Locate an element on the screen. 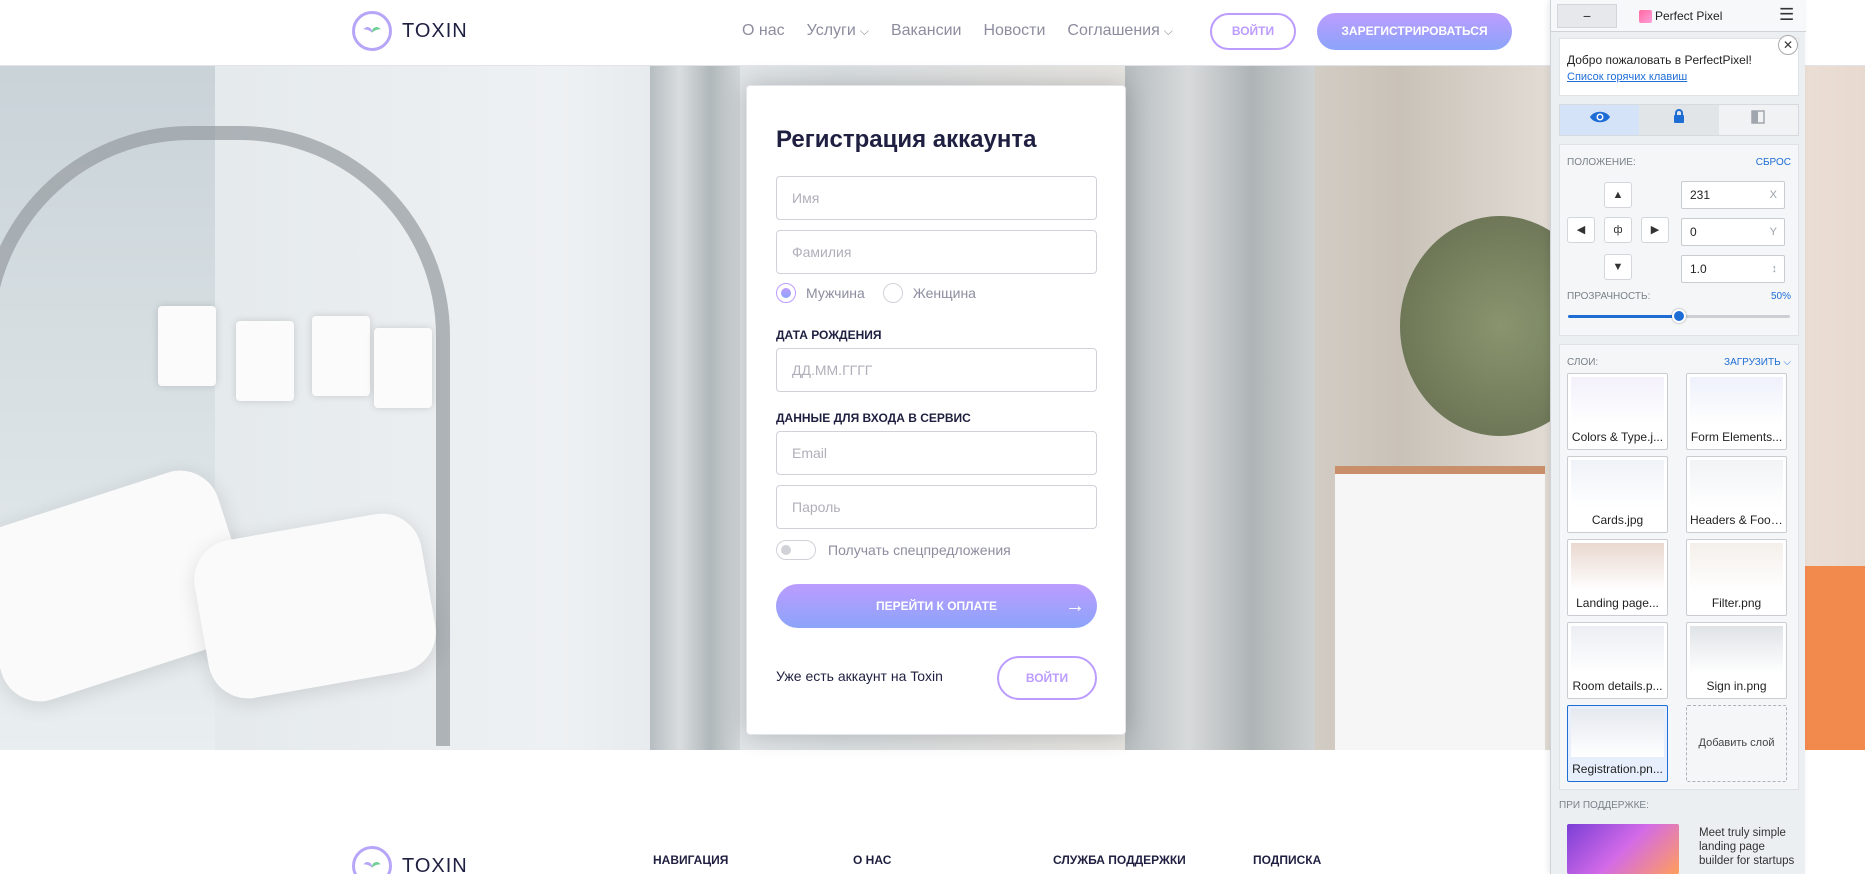 This screenshot has height=874, width=1865. pp-upload-link: ЗАГРУЗИТЬ ⌵ is located at coordinates (1757, 362).